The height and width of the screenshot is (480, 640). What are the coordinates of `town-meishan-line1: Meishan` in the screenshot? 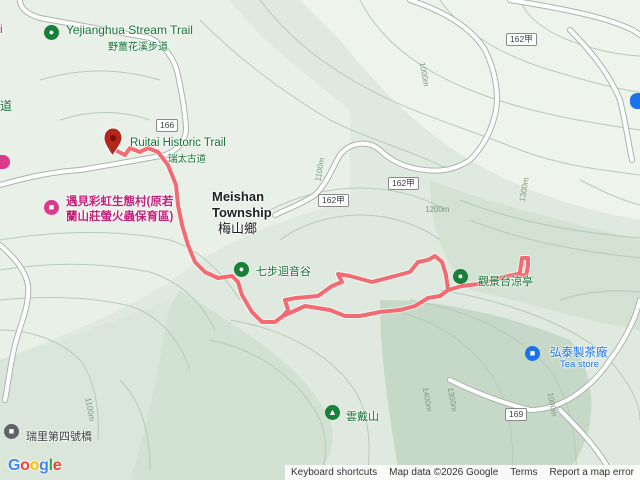 It's located at (238, 196).